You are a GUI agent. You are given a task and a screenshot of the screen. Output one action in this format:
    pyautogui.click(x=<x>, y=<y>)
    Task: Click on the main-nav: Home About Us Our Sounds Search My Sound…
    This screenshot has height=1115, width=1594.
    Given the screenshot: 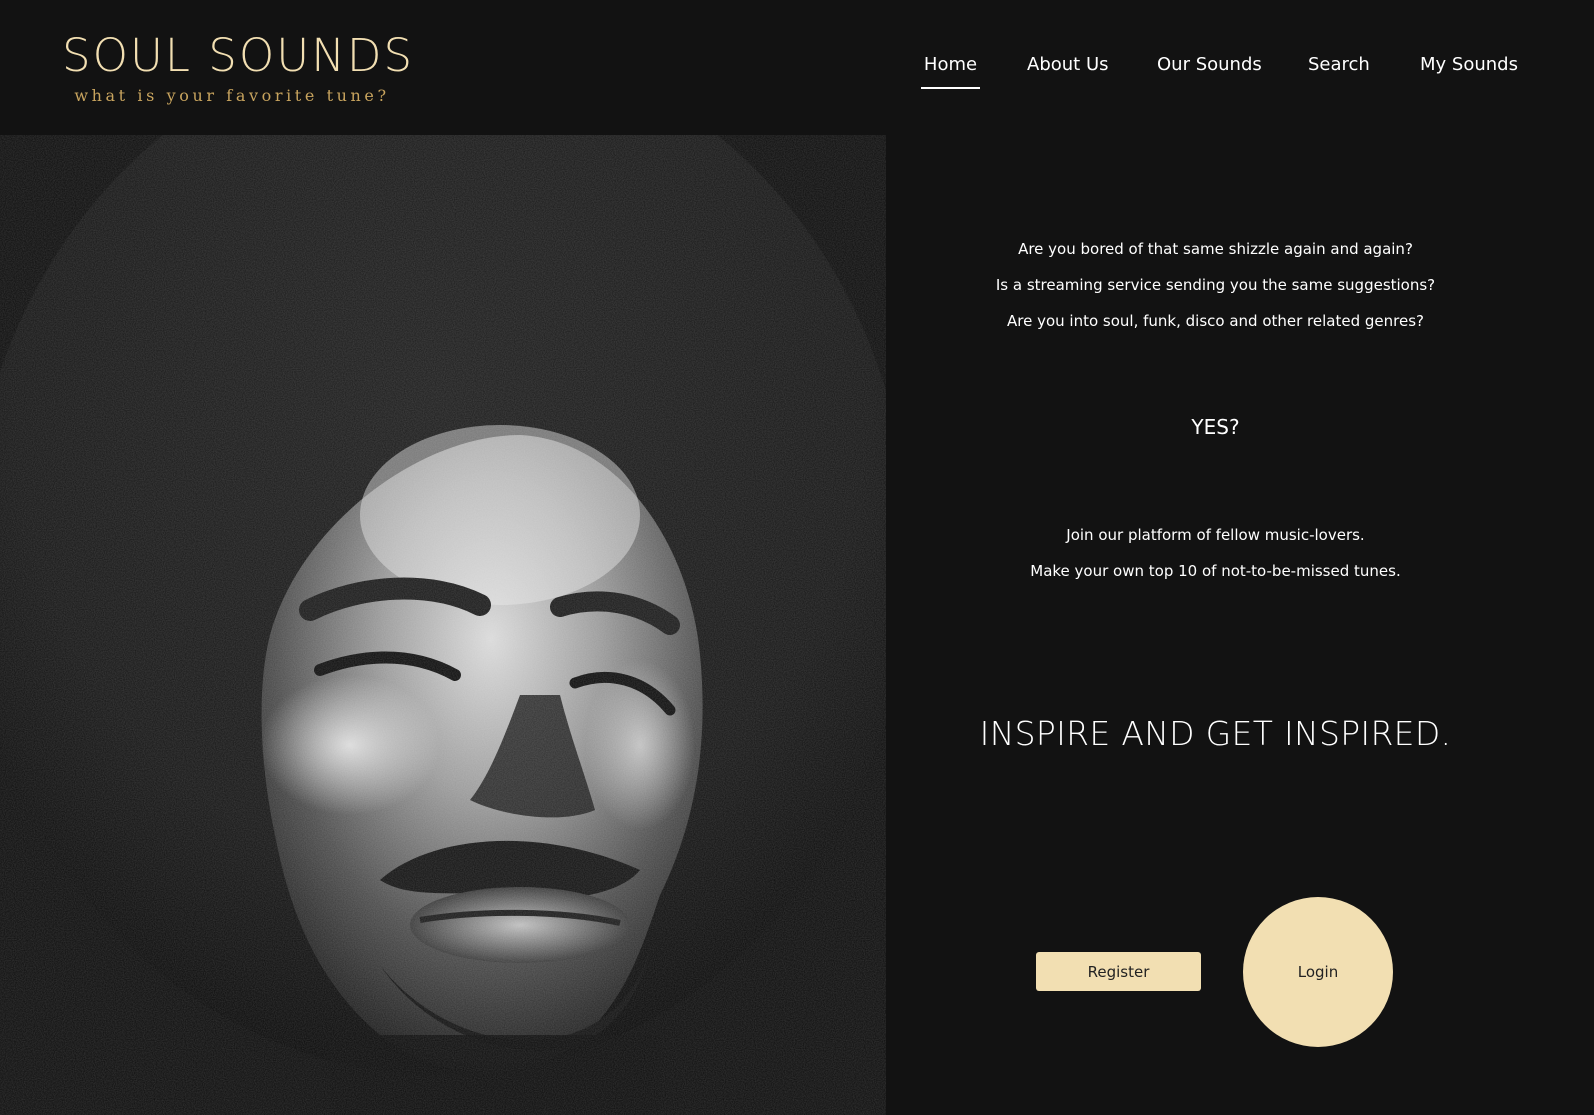 What is the action you would take?
    pyautogui.click(x=797, y=73)
    